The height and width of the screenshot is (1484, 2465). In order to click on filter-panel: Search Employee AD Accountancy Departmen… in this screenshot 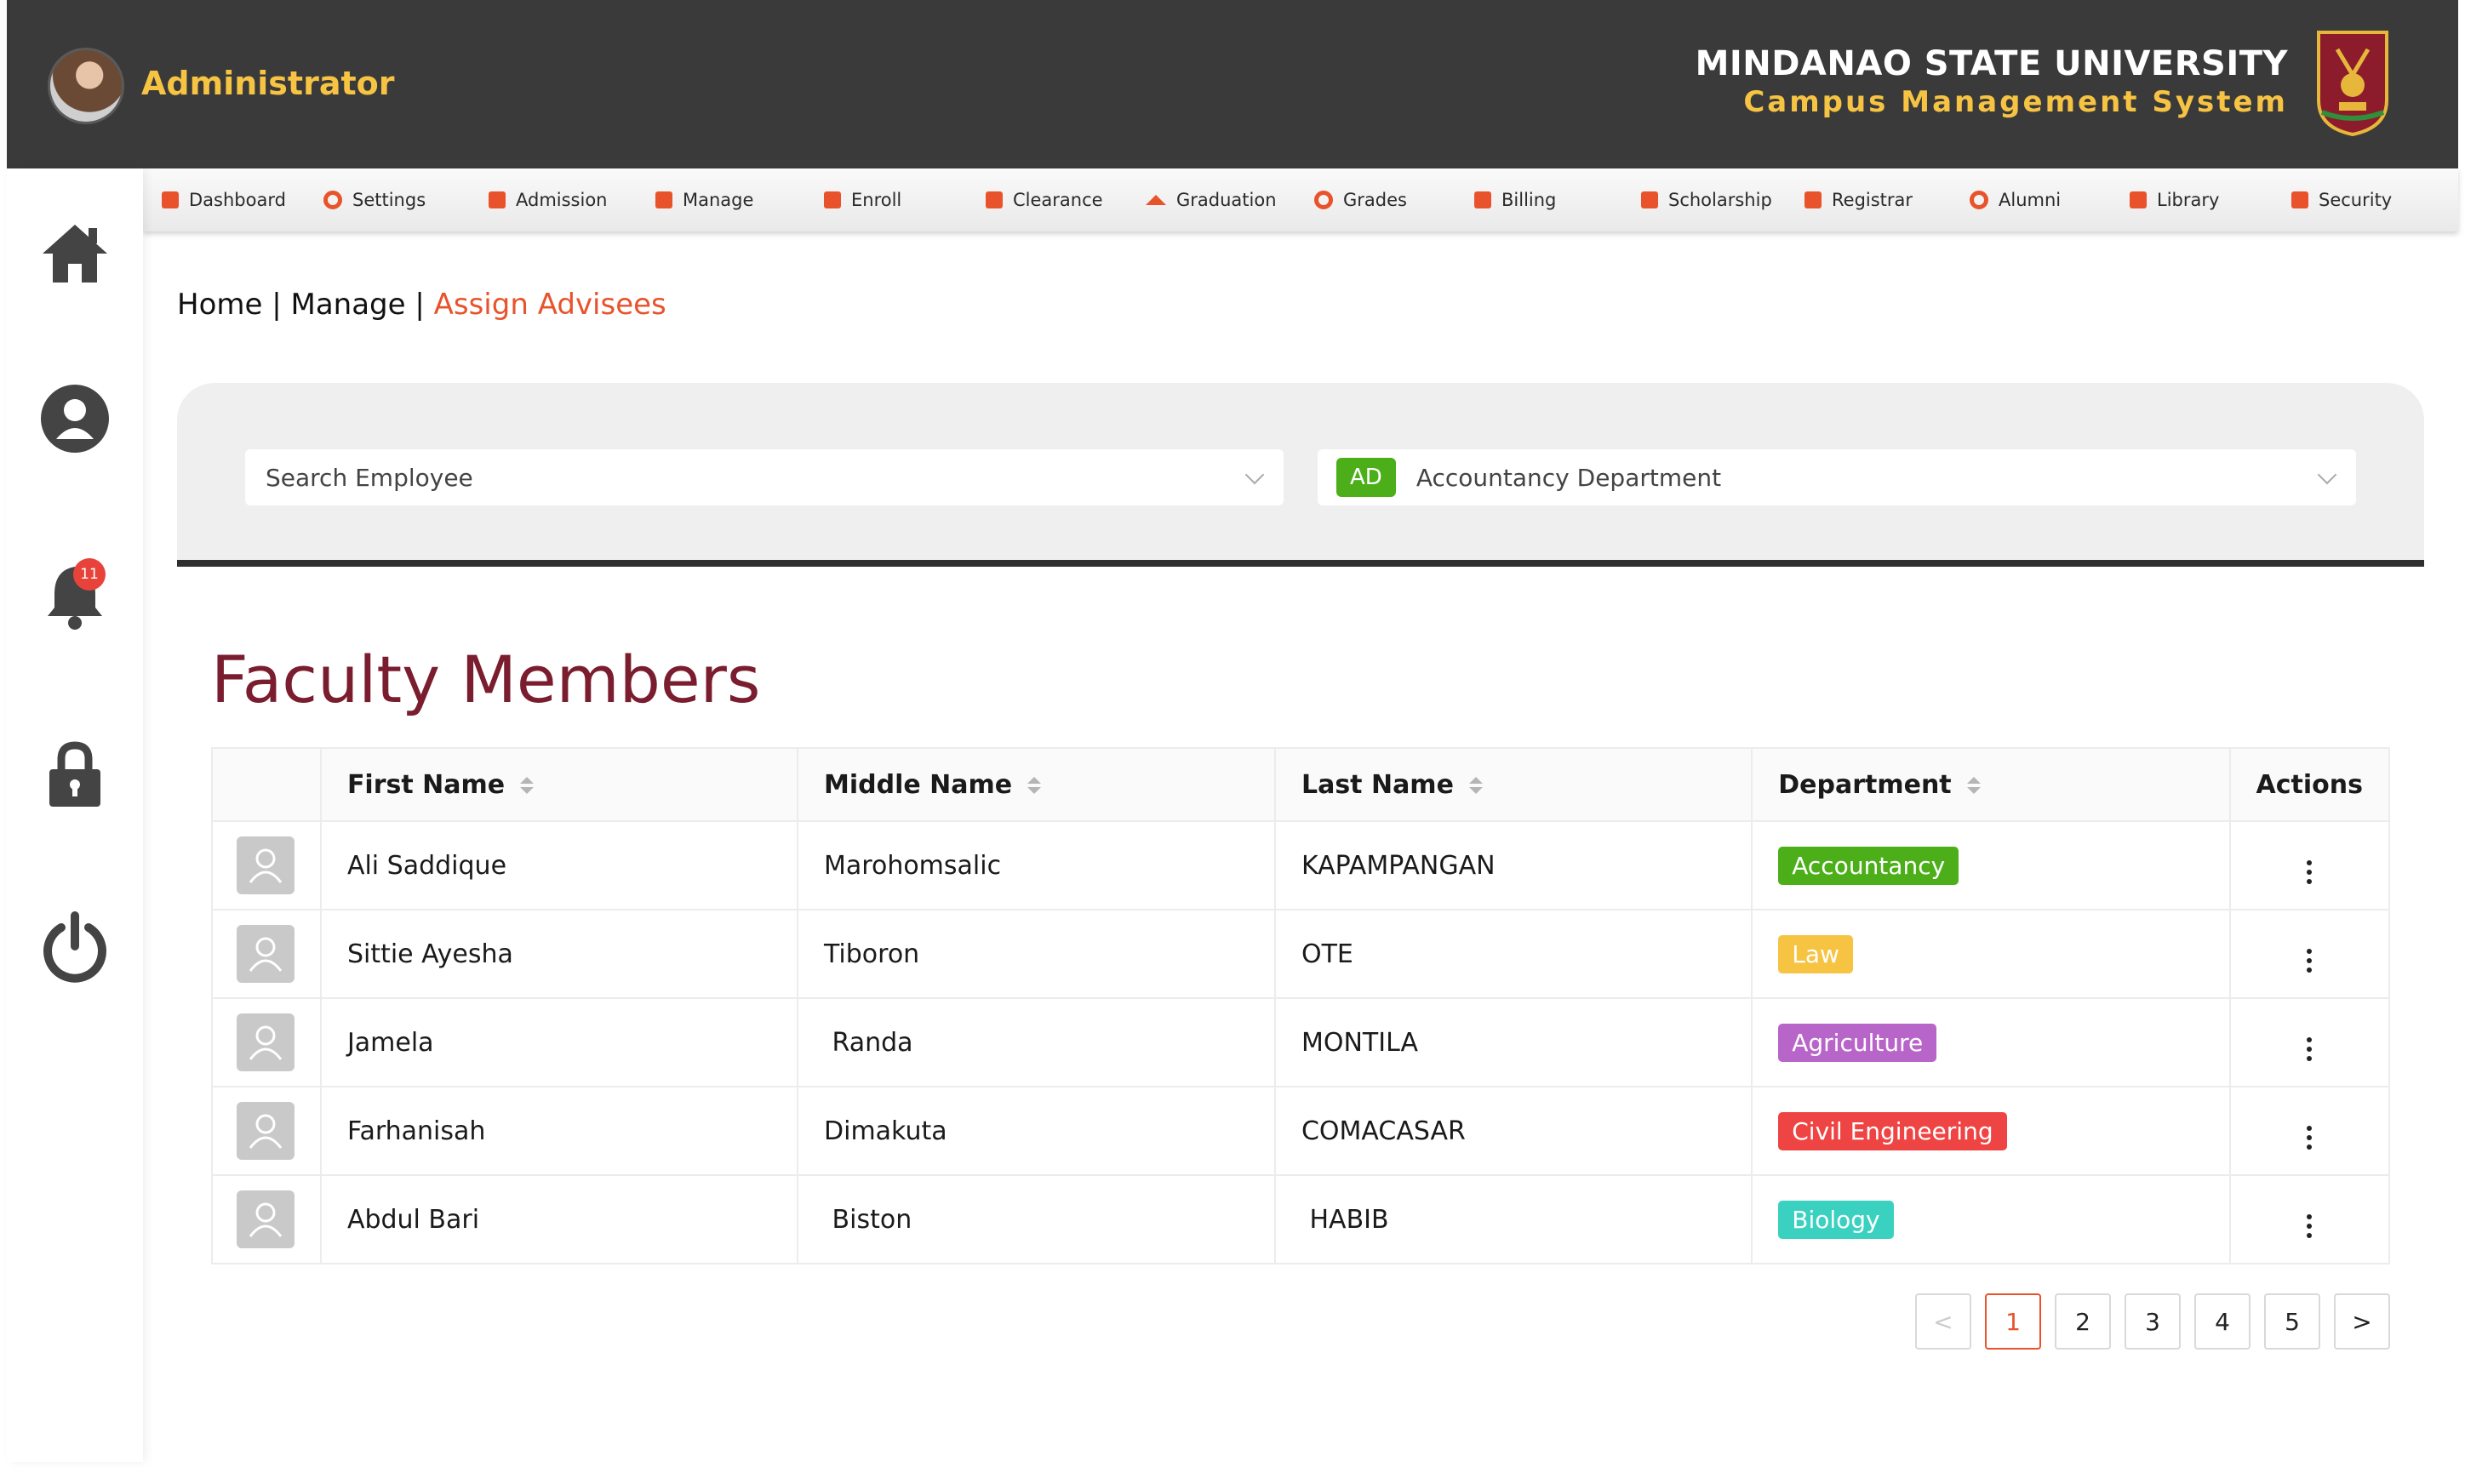, I will do `click(1300, 475)`.